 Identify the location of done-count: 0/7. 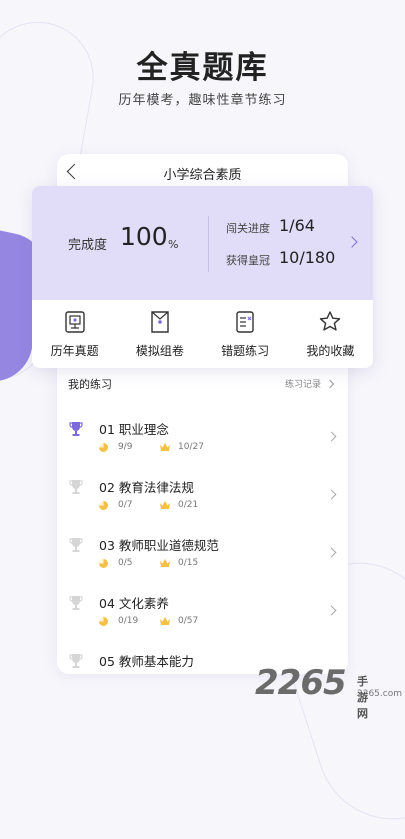
(125, 505).